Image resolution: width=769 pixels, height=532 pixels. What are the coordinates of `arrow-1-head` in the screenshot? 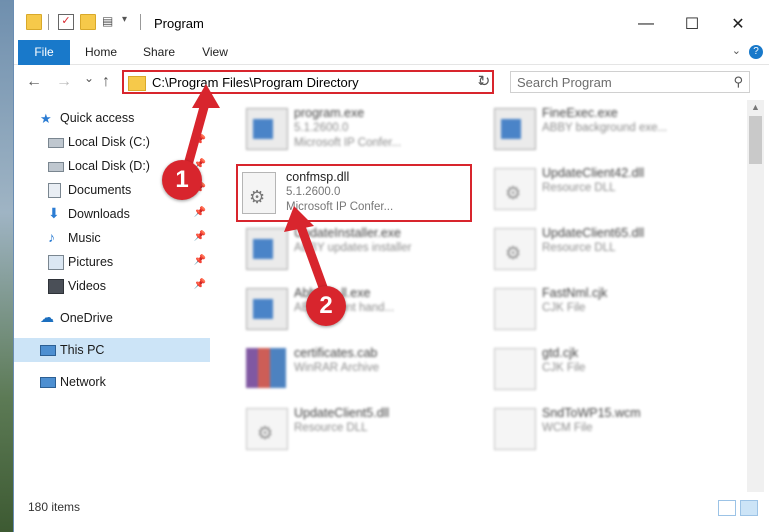 It's located at (206, 96).